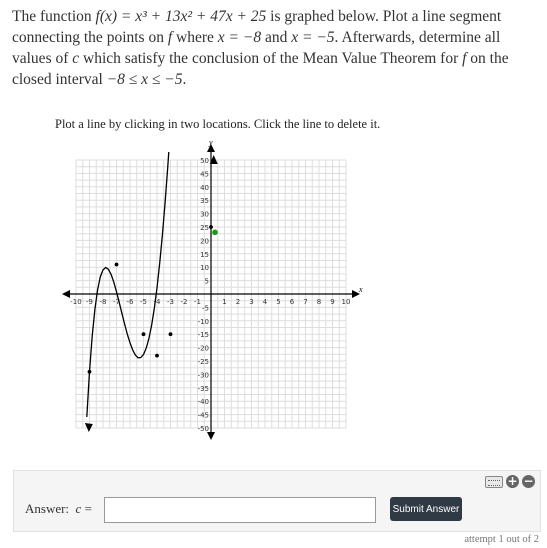 This screenshot has height=548, width=547. I want to click on y-tick-label: -45, so click(203, 416).